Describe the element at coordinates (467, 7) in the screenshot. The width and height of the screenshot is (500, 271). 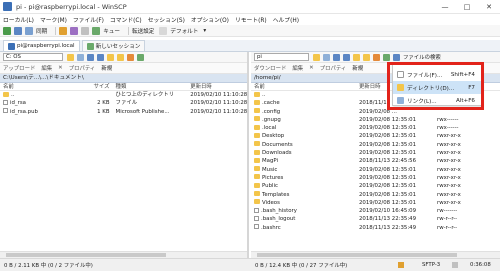
I see `maximize-icon: □` at that location.